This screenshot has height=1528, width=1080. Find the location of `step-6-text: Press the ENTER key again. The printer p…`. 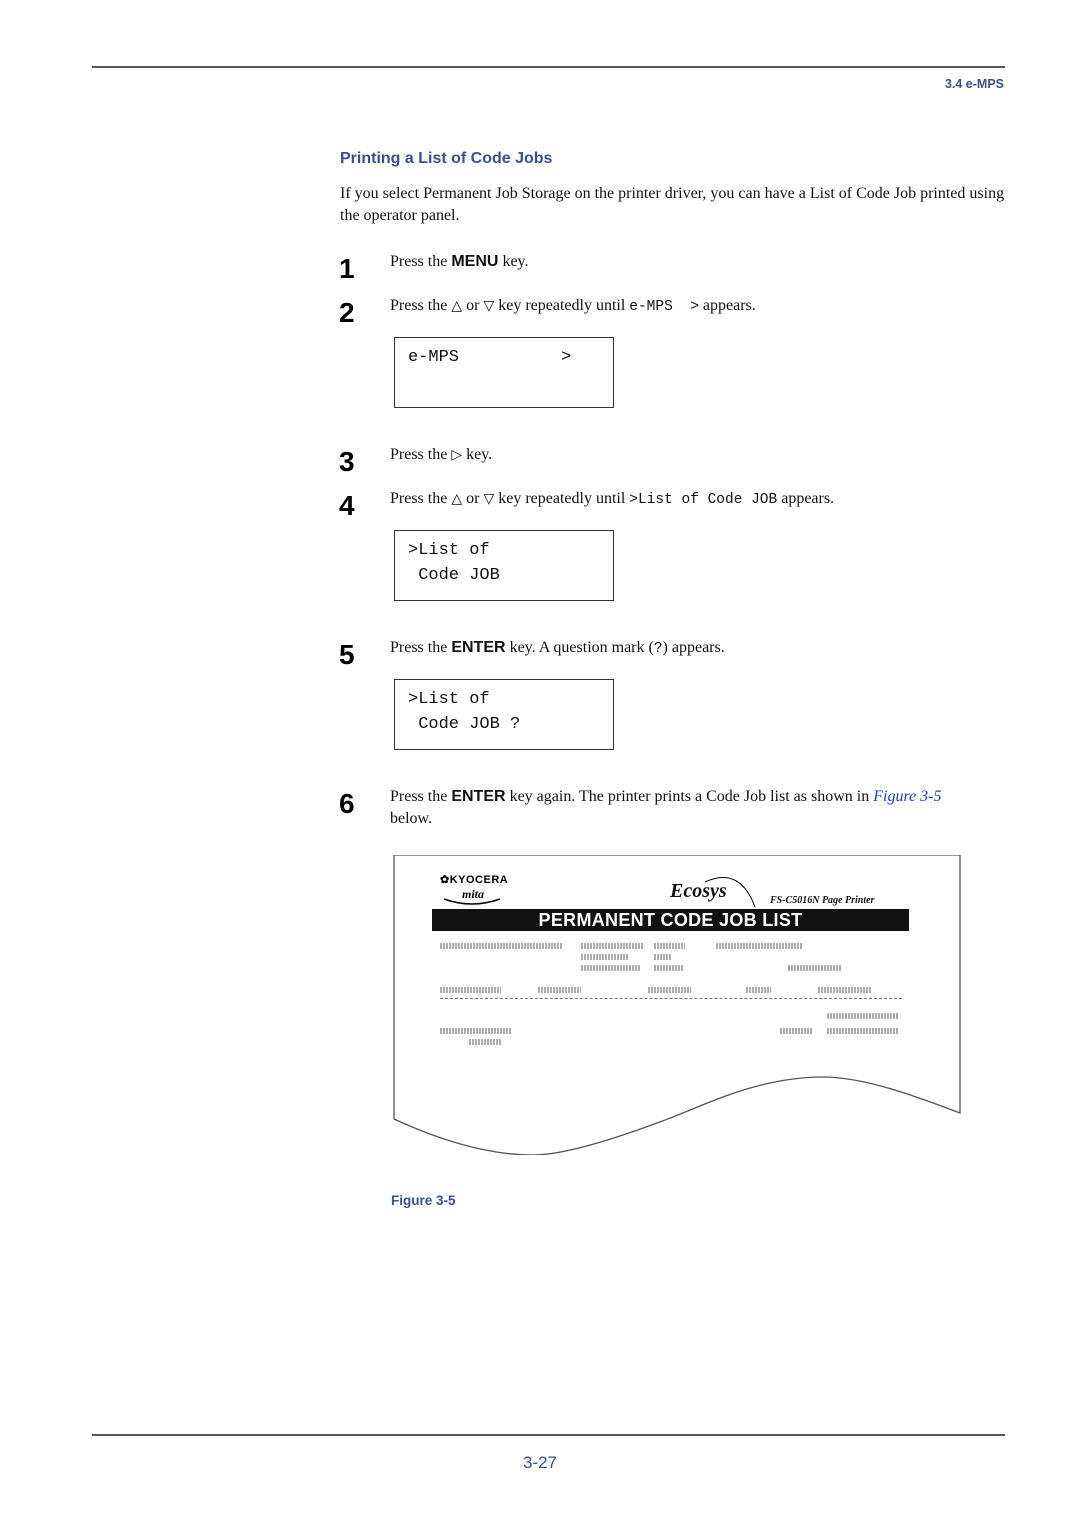

step-6-text: Press the ENTER key again. The printer p… is located at coordinates (670, 808).